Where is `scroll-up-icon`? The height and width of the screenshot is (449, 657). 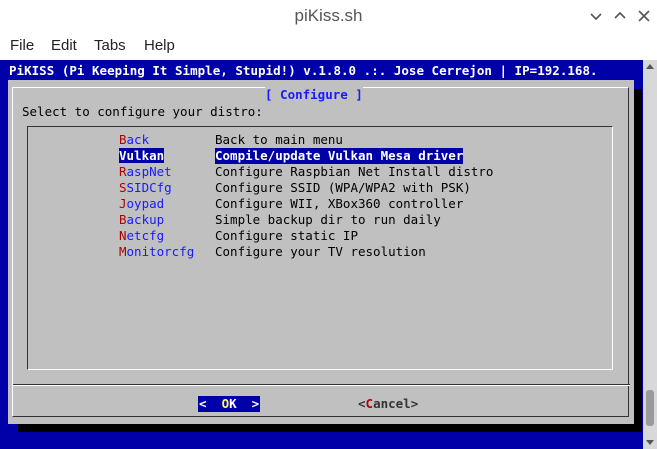 scroll-up-icon is located at coordinates (650, 66).